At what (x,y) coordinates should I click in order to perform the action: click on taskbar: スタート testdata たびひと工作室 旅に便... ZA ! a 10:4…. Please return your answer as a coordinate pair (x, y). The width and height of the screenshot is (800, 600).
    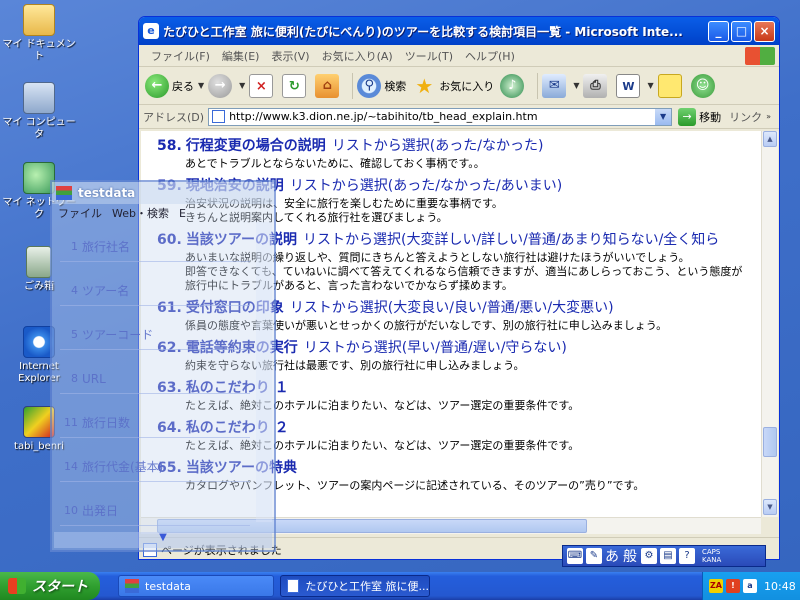
    Looking at the image, I should click on (400, 586).